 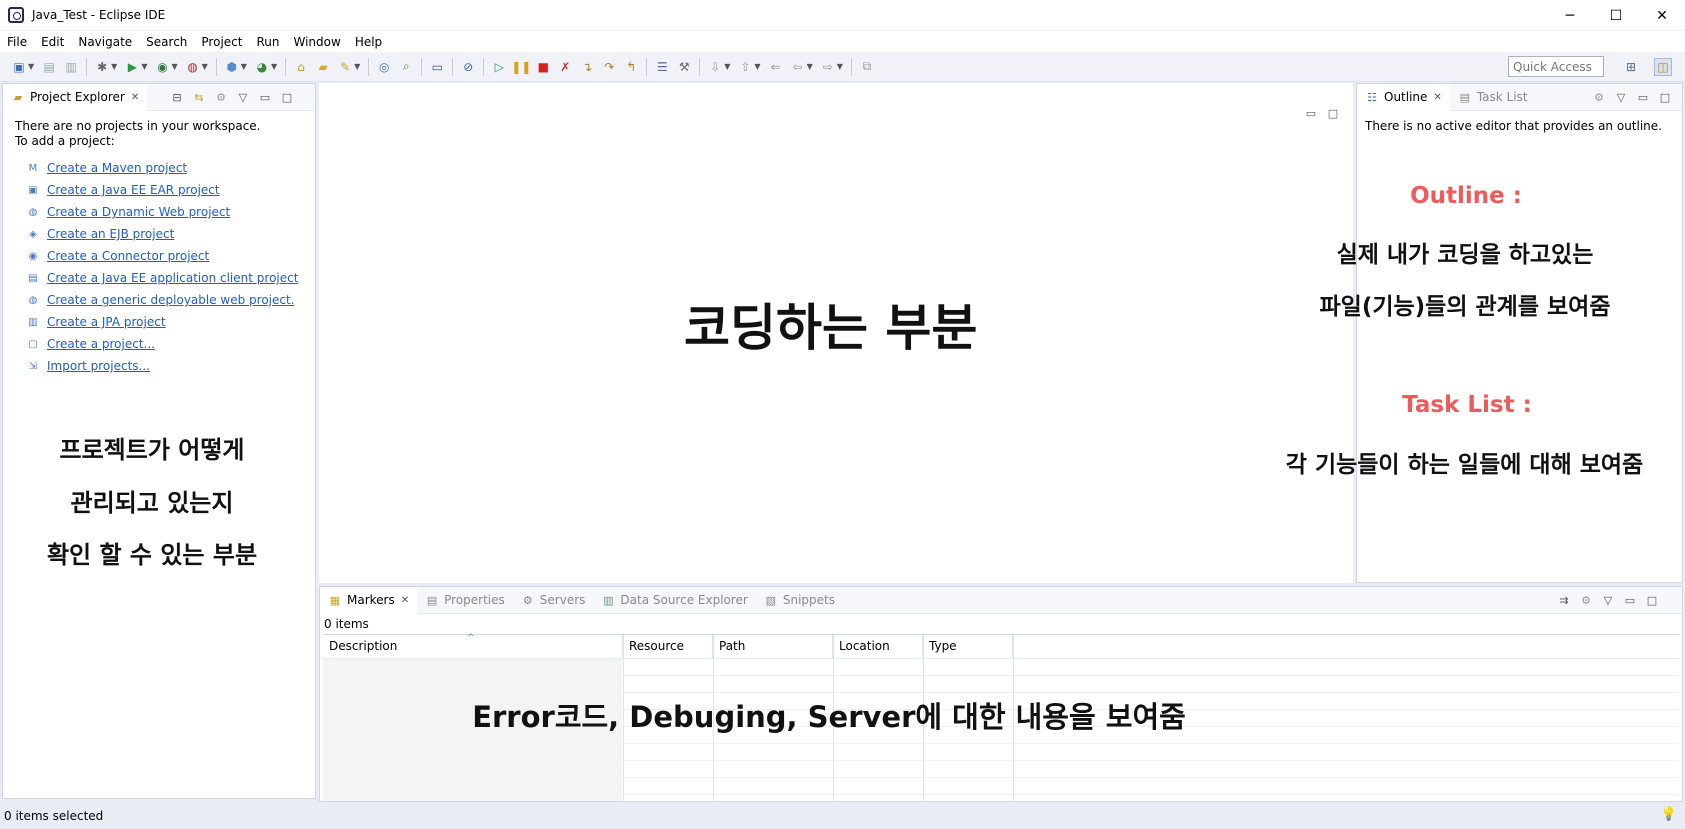 What do you see at coordinates (727, 66) in the screenshot?
I see `next-annotation-dropdown-icon: ▼` at bounding box center [727, 66].